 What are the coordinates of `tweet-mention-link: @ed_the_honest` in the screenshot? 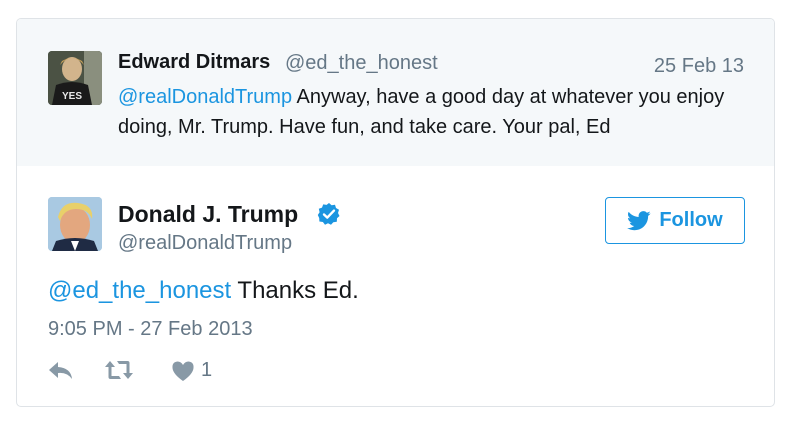 It's located at (139, 290).